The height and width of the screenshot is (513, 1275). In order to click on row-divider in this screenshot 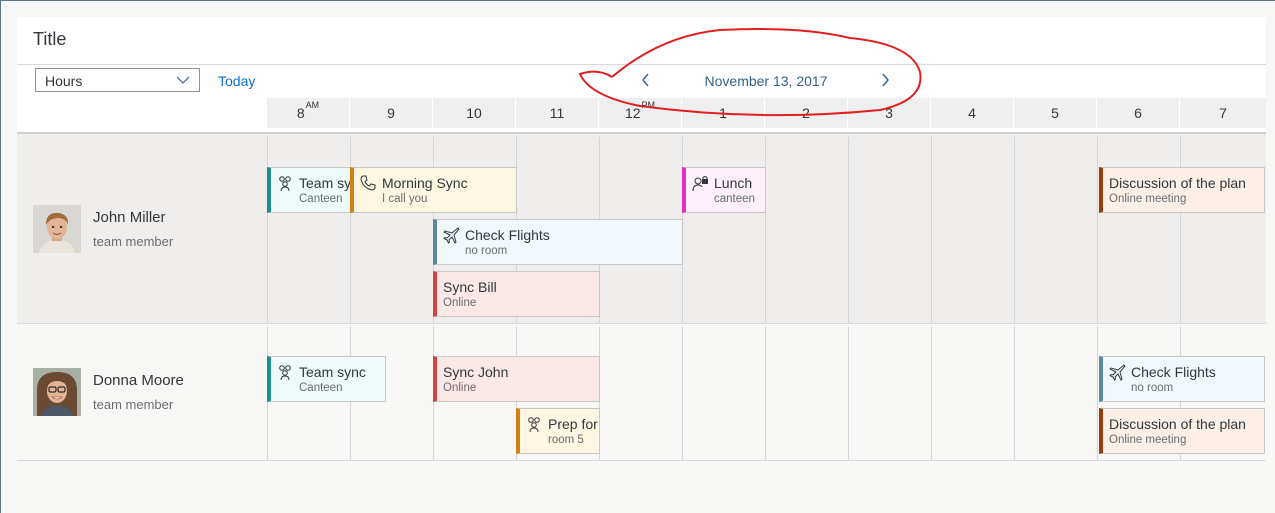, I will do `click(641, 460)`.